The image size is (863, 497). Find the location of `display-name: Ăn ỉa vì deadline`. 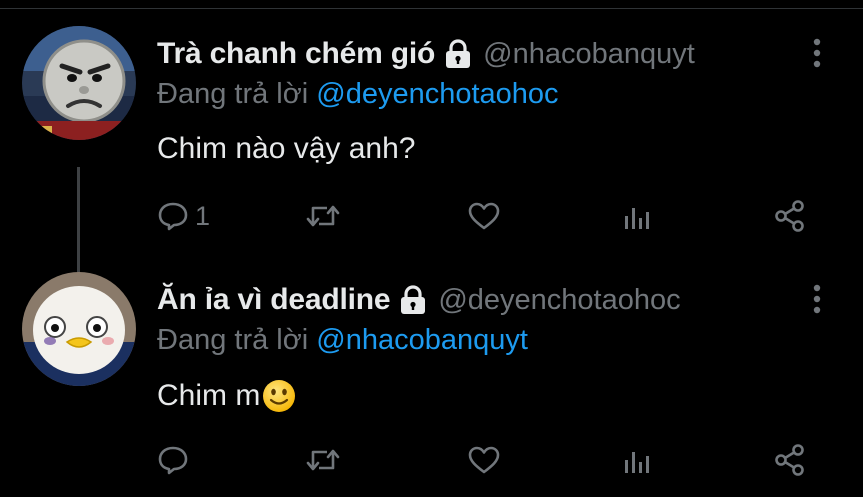

display-name: Ăn ỉa vì deadline is located at coordinates (274, 300).